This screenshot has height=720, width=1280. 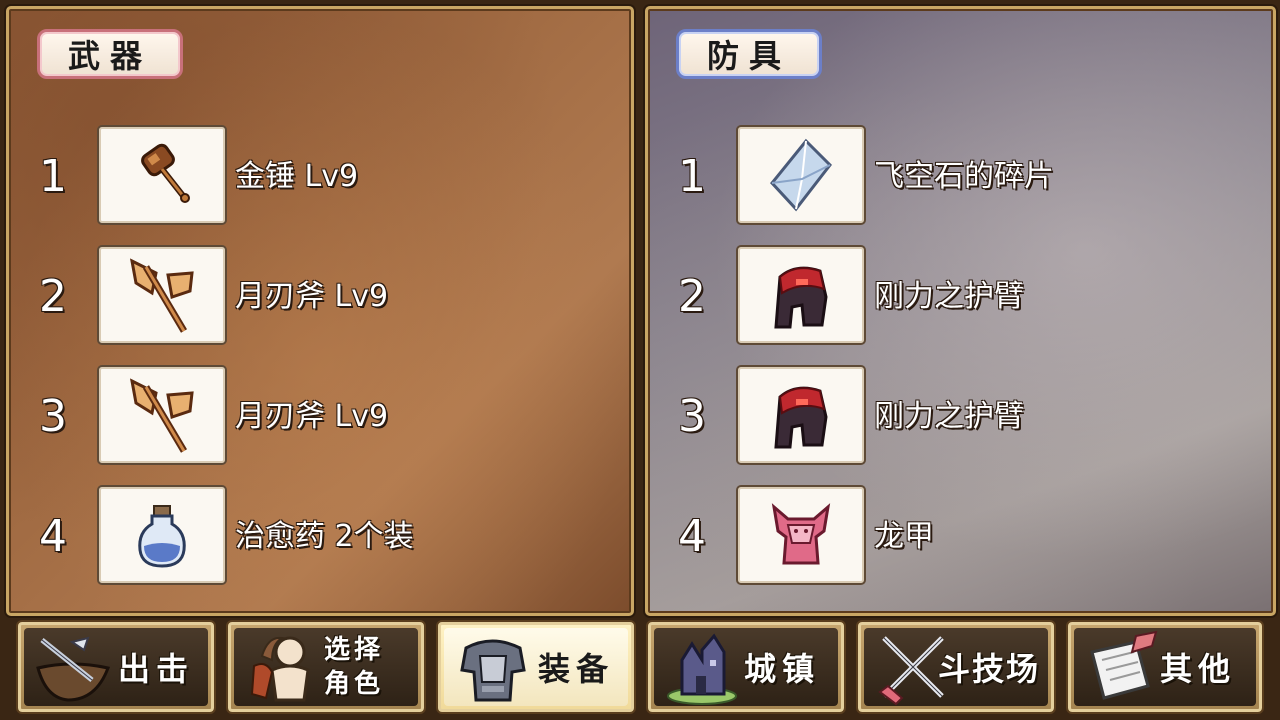 I want to click on nav-arena-label: 斗技场, so click(x=989, y=669).